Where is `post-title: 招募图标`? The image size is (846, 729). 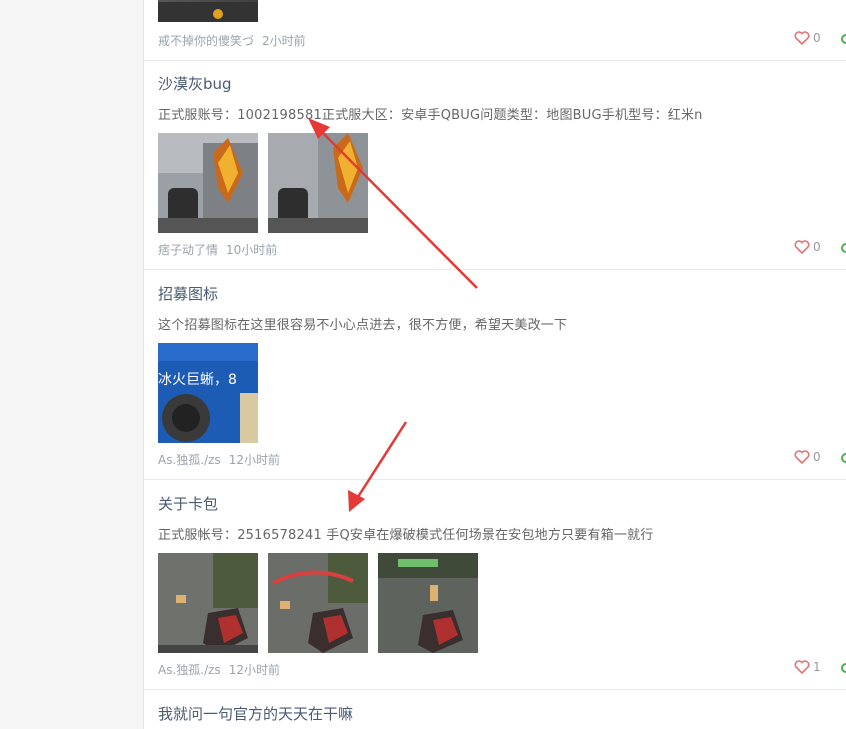
post-title: 招募图标 is located at coordinates (188, 293).